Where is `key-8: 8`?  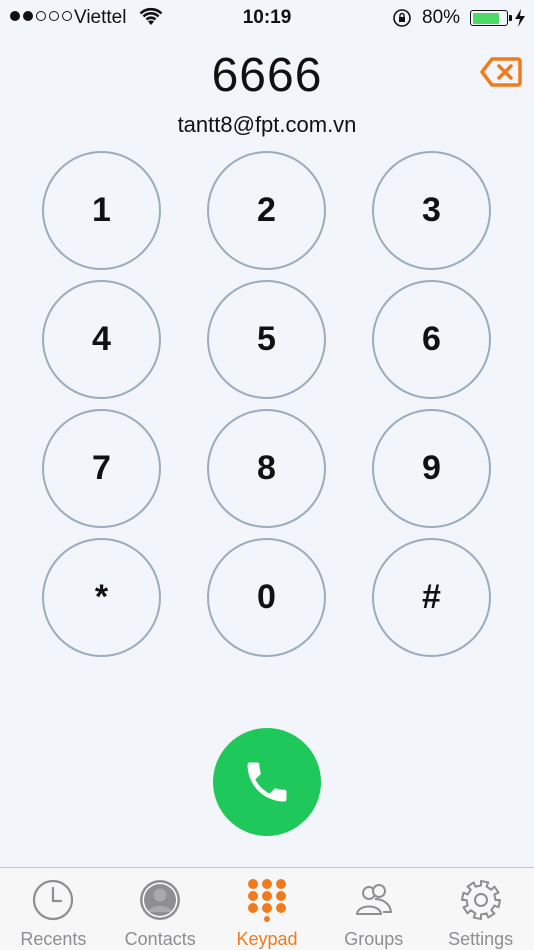
key-8: 8 is located at coordinates (266, 468).